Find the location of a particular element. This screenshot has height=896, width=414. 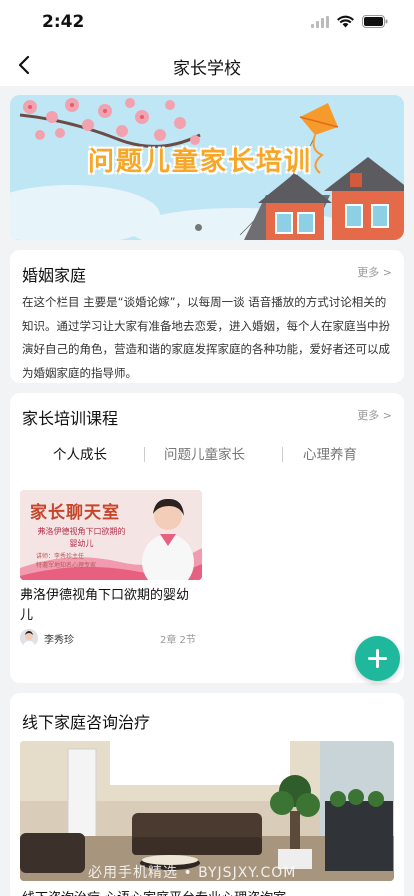

signal-icon is located at coordinates (320, 21).